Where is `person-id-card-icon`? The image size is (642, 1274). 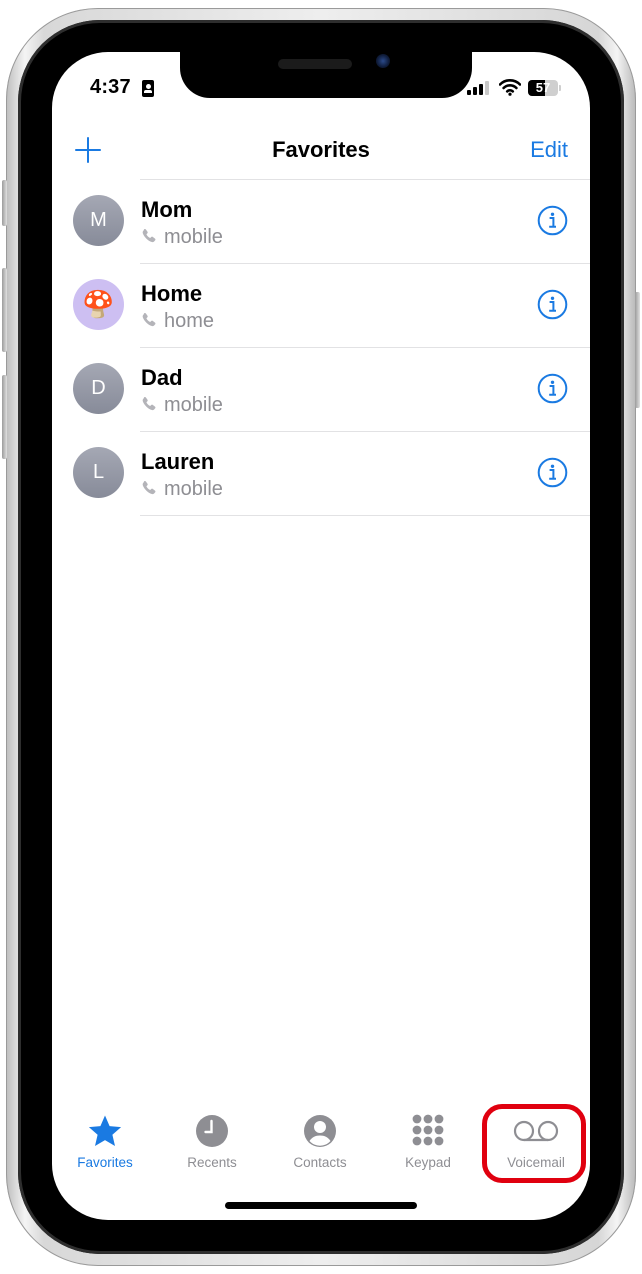
person-id-card-icon is located at coordinates (148, 88).